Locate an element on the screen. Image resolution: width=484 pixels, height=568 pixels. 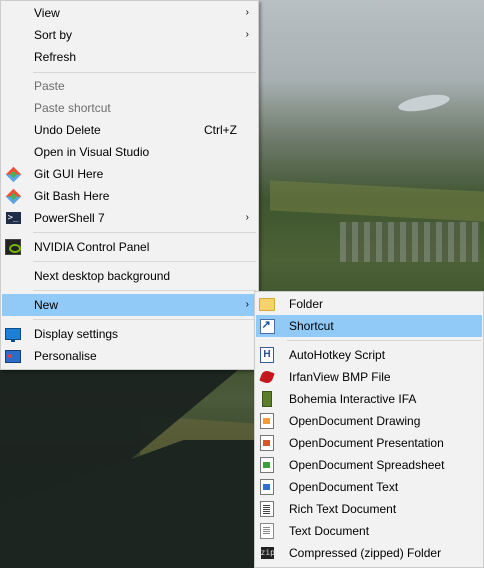
menu-item-git-bash-here: Git Bash Here is located at coordinates (129, 196).